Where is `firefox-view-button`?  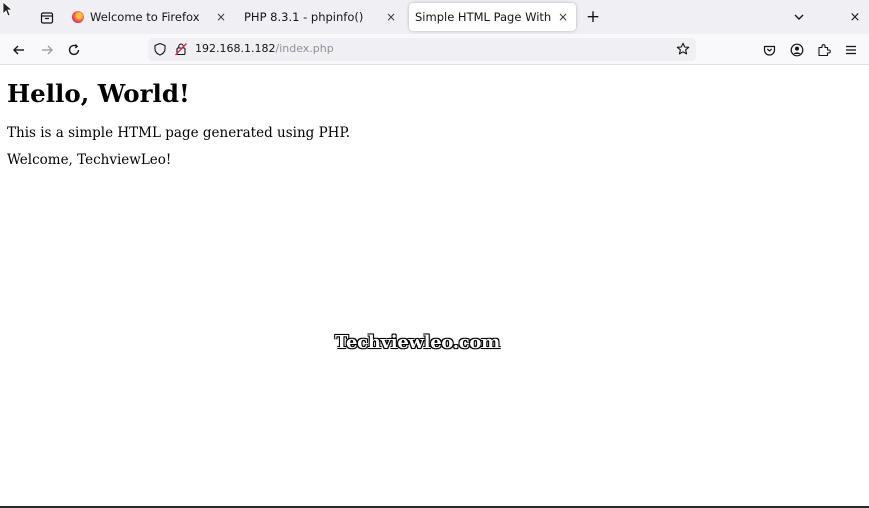 firefox-view-button is located at coordinates (47, 18).